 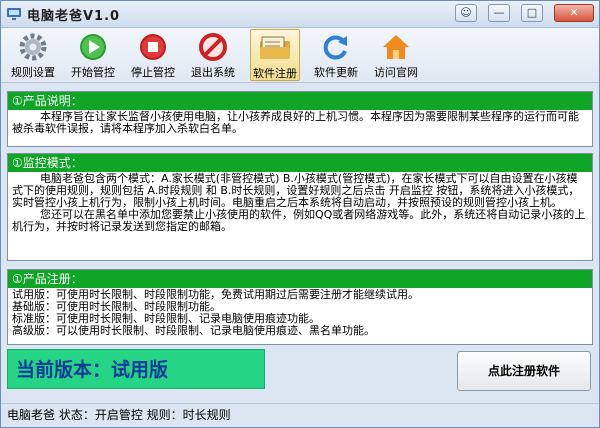 I want to click on edition-advanced: 高级版：可以使用时长限制、时段限制、记录电脑使用痕迹、黑名单功能。, so click(x=193, y=330).